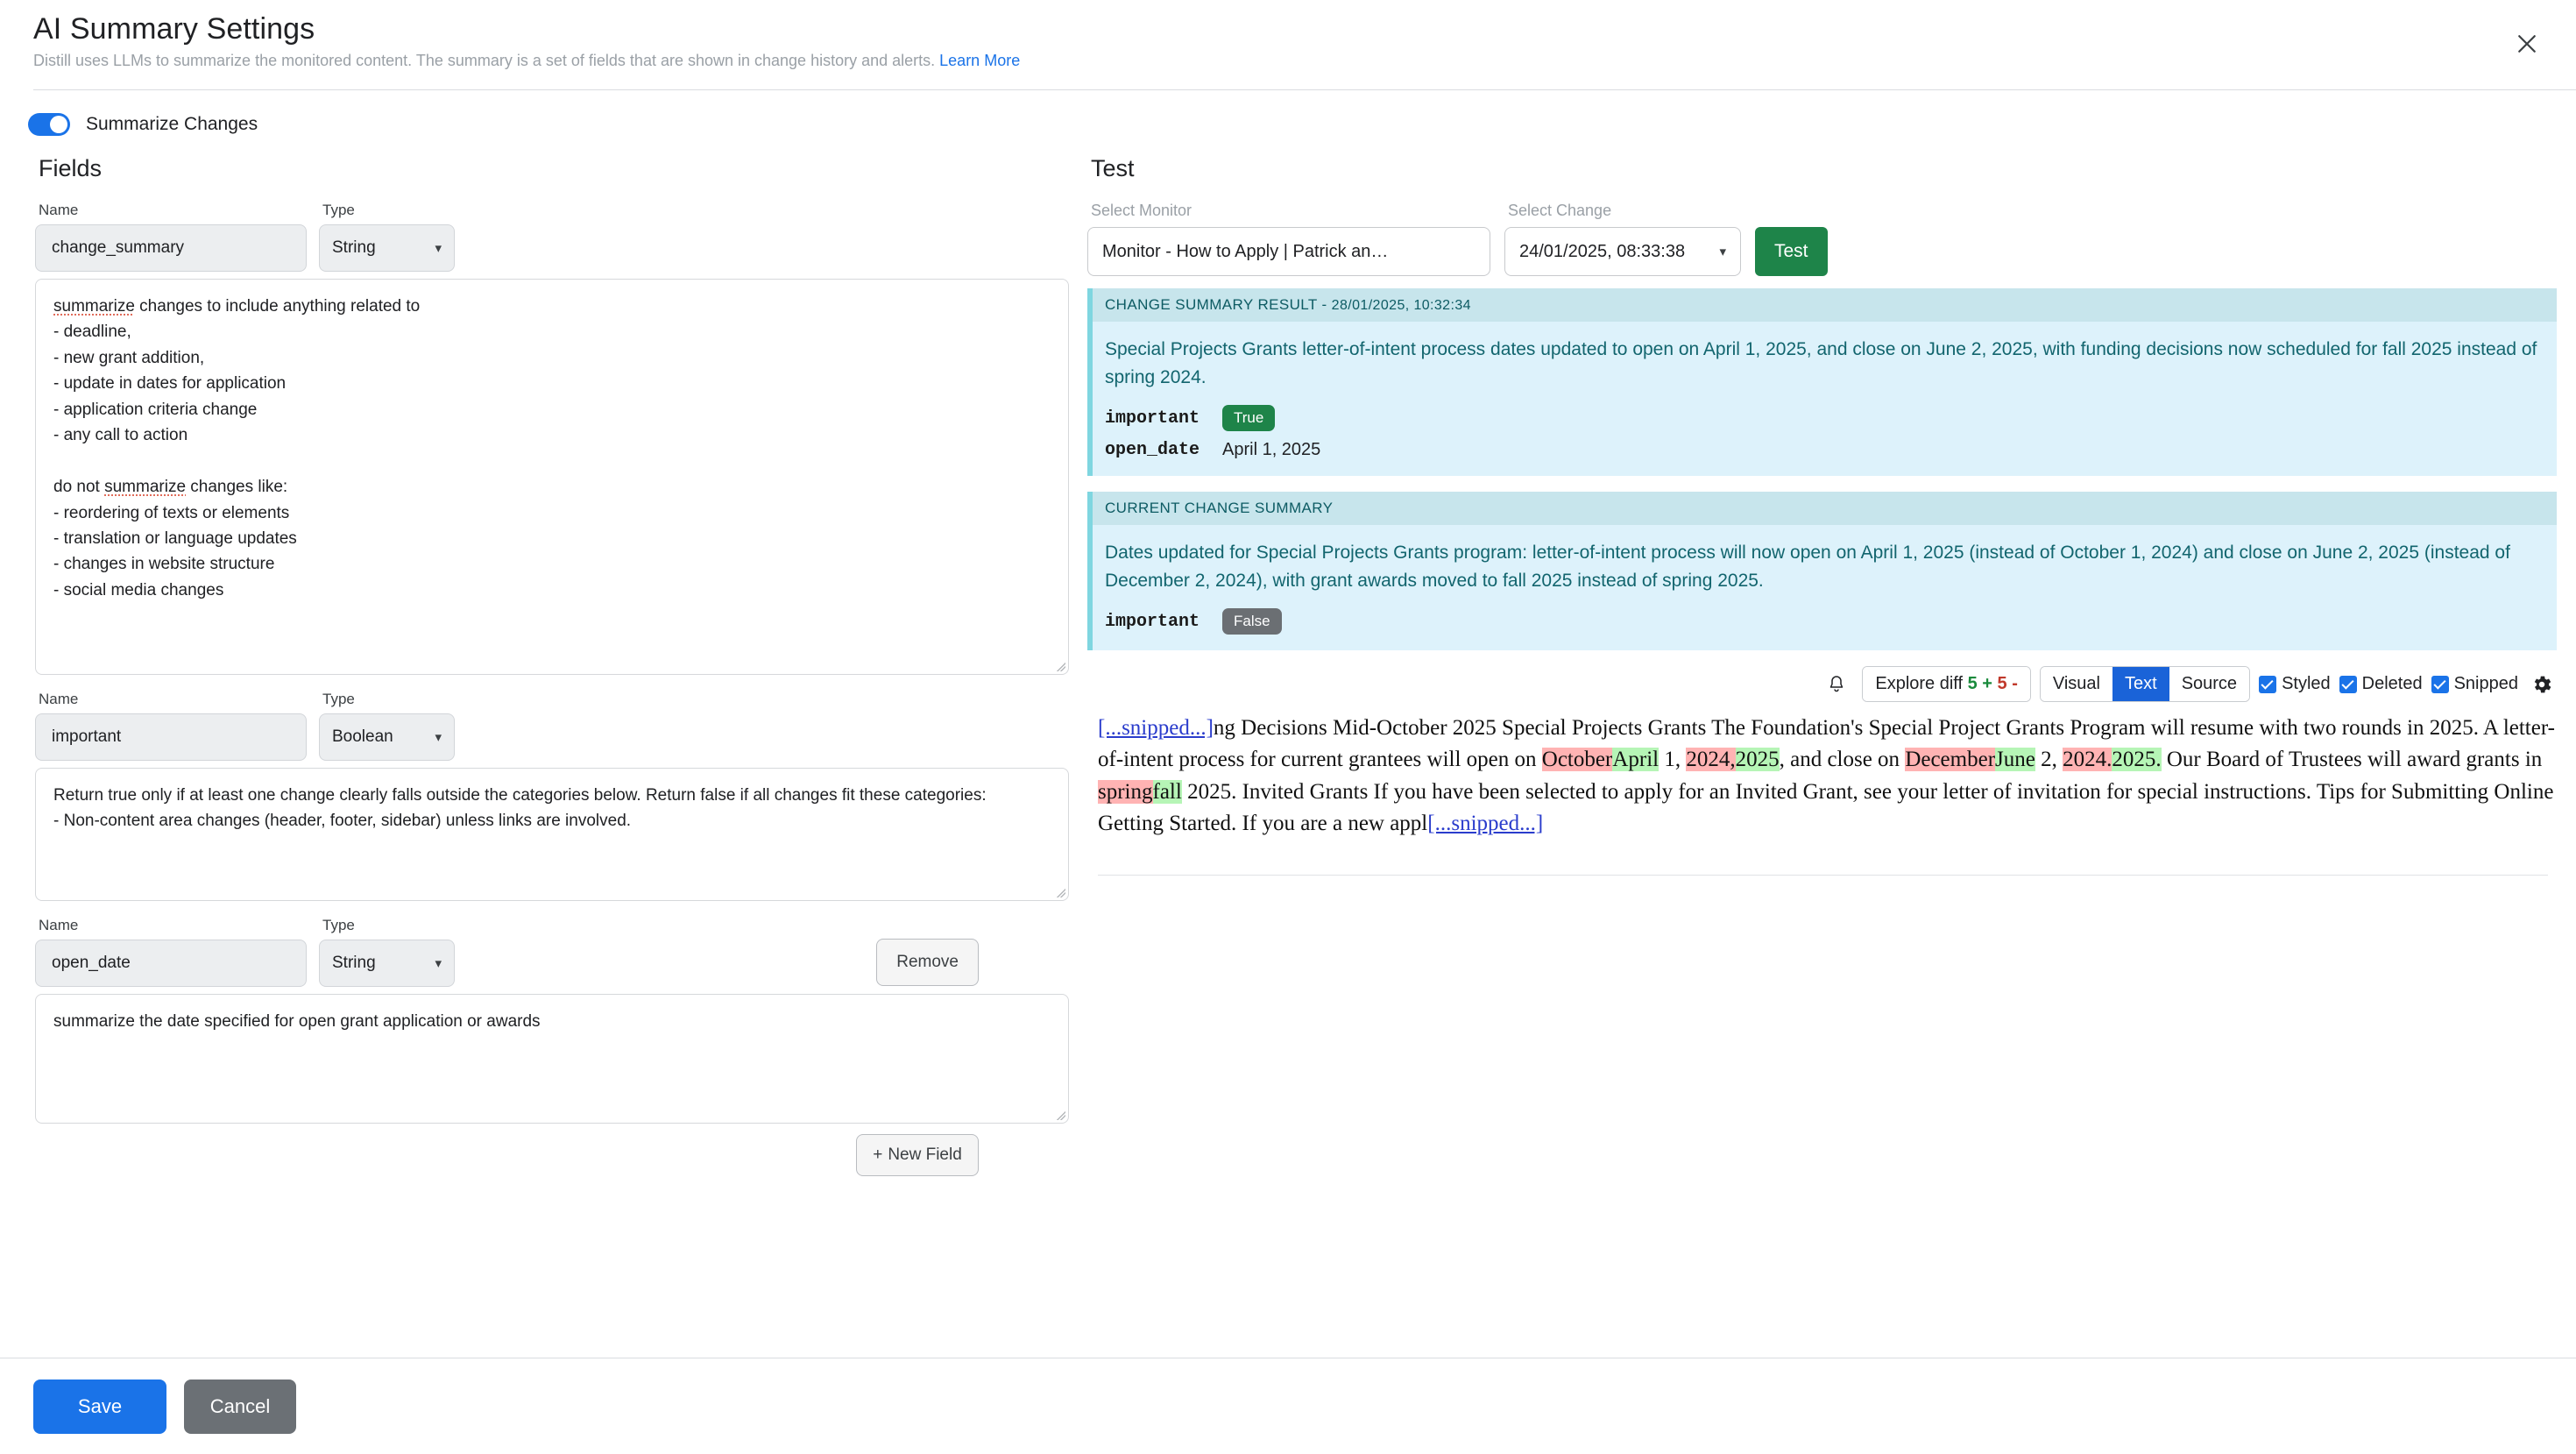 Image resolution: width=2576 pixels, height=1454 pixels. I want to click on snipped-link-end: [...snipped...], so click(1485, 824).